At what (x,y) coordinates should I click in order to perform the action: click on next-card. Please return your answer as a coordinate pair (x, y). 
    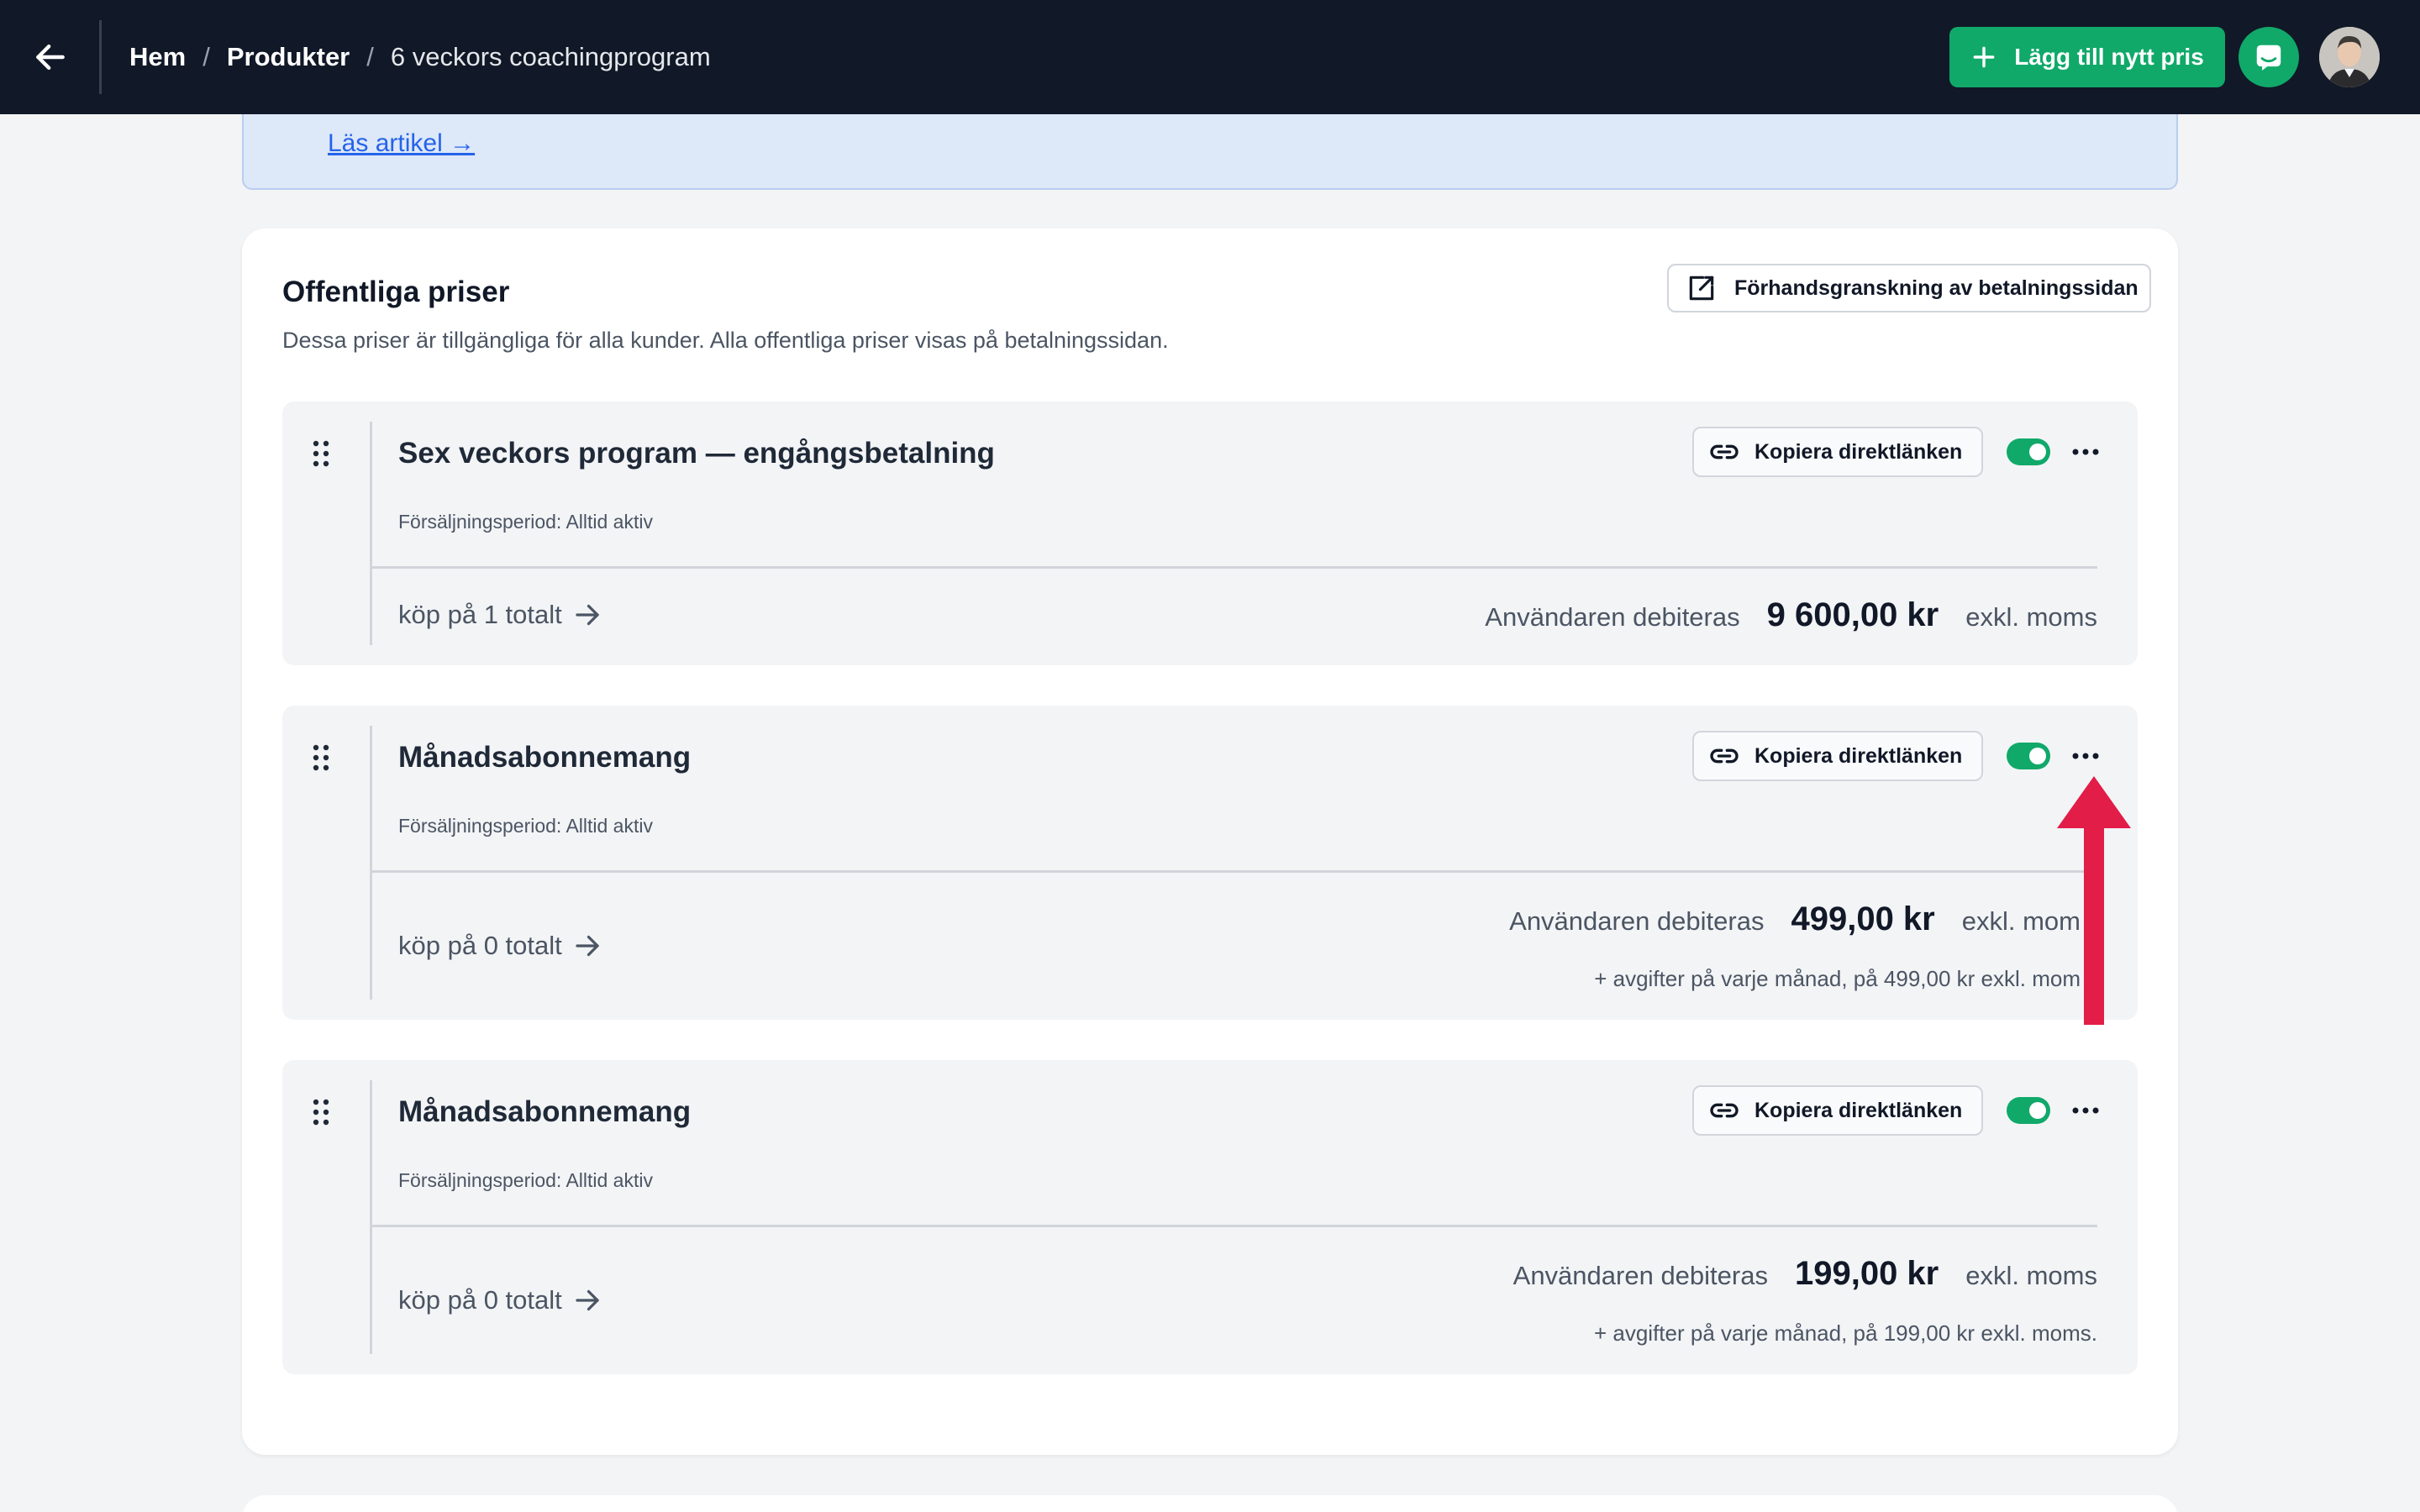
    Looking at the image, I should click on (1210, 1503).